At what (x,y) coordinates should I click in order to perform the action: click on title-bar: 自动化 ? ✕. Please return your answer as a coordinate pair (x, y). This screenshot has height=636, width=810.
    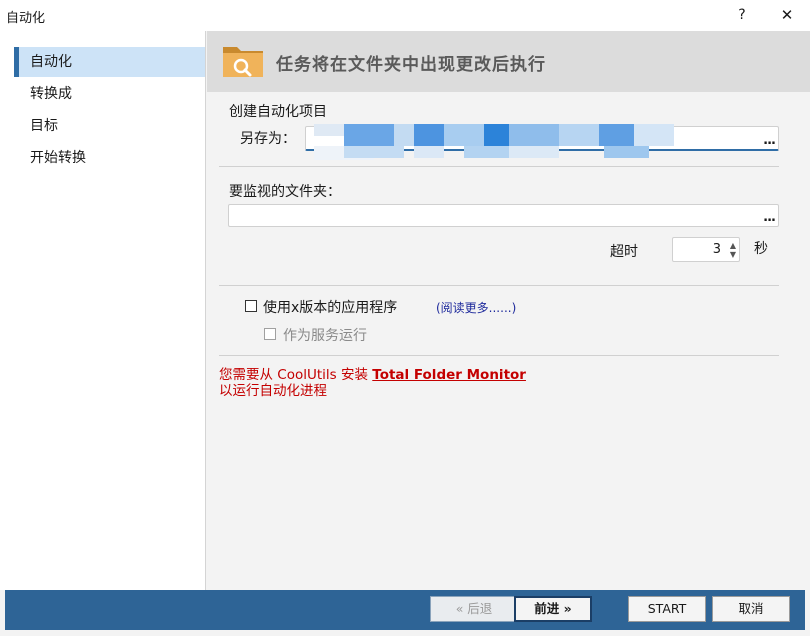
    Looking at the image, I should click on (405, 15).